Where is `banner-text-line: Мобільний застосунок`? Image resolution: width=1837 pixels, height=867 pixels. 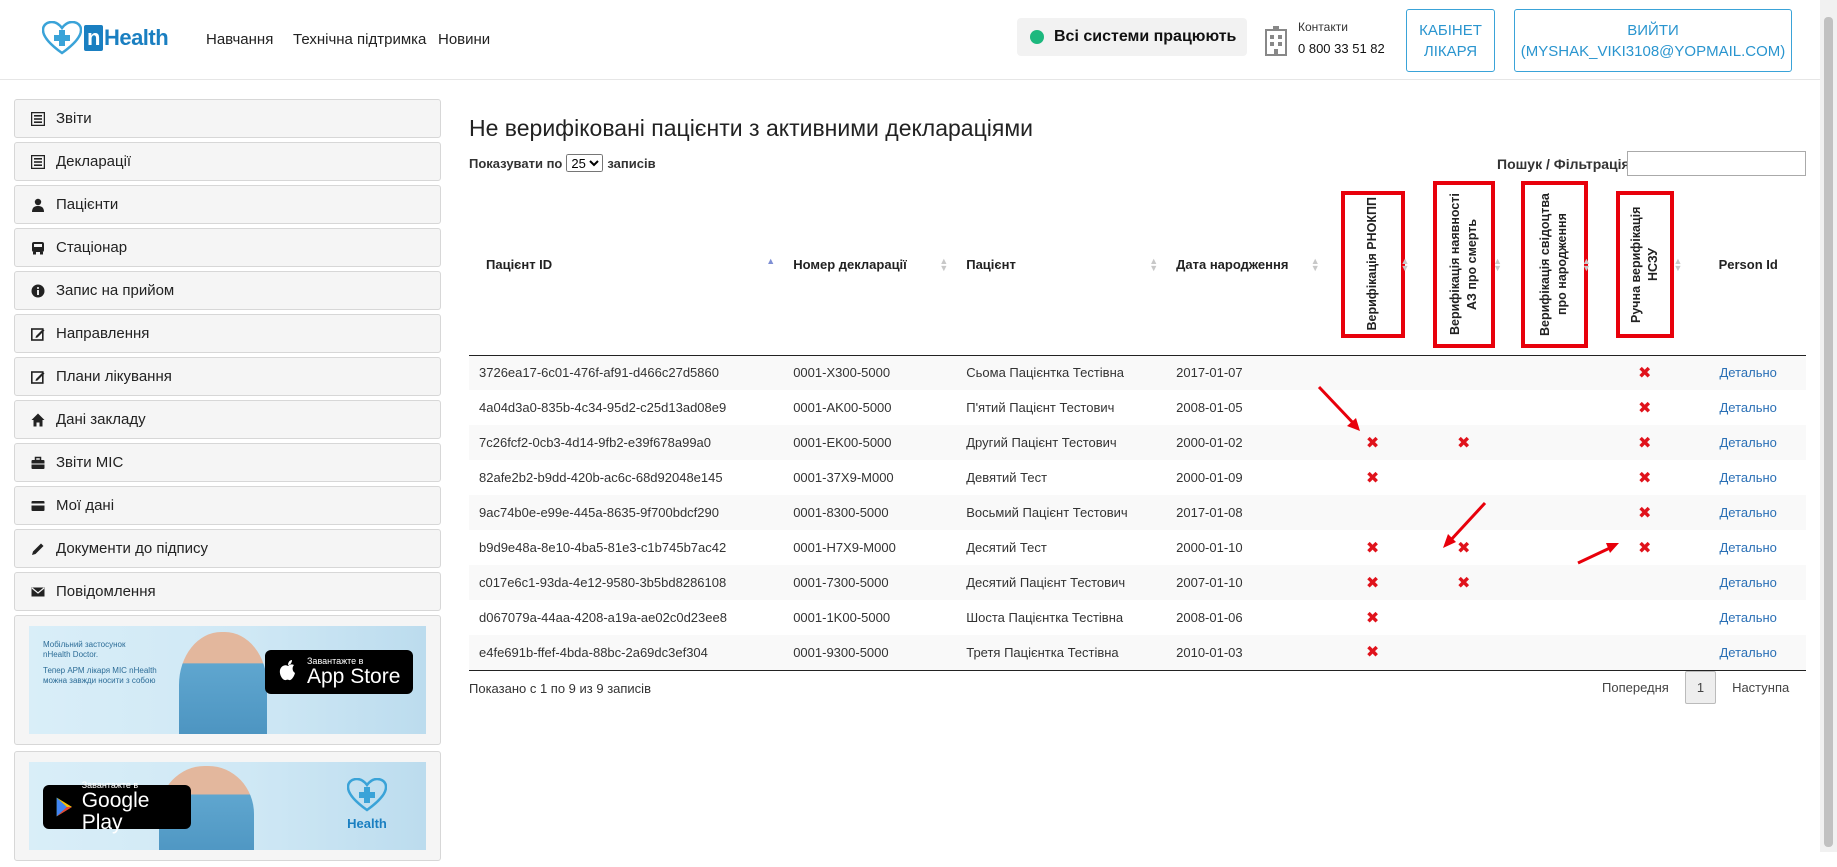 banner-text-line: Мобільний застосунок is located at coordinates (84, 644).